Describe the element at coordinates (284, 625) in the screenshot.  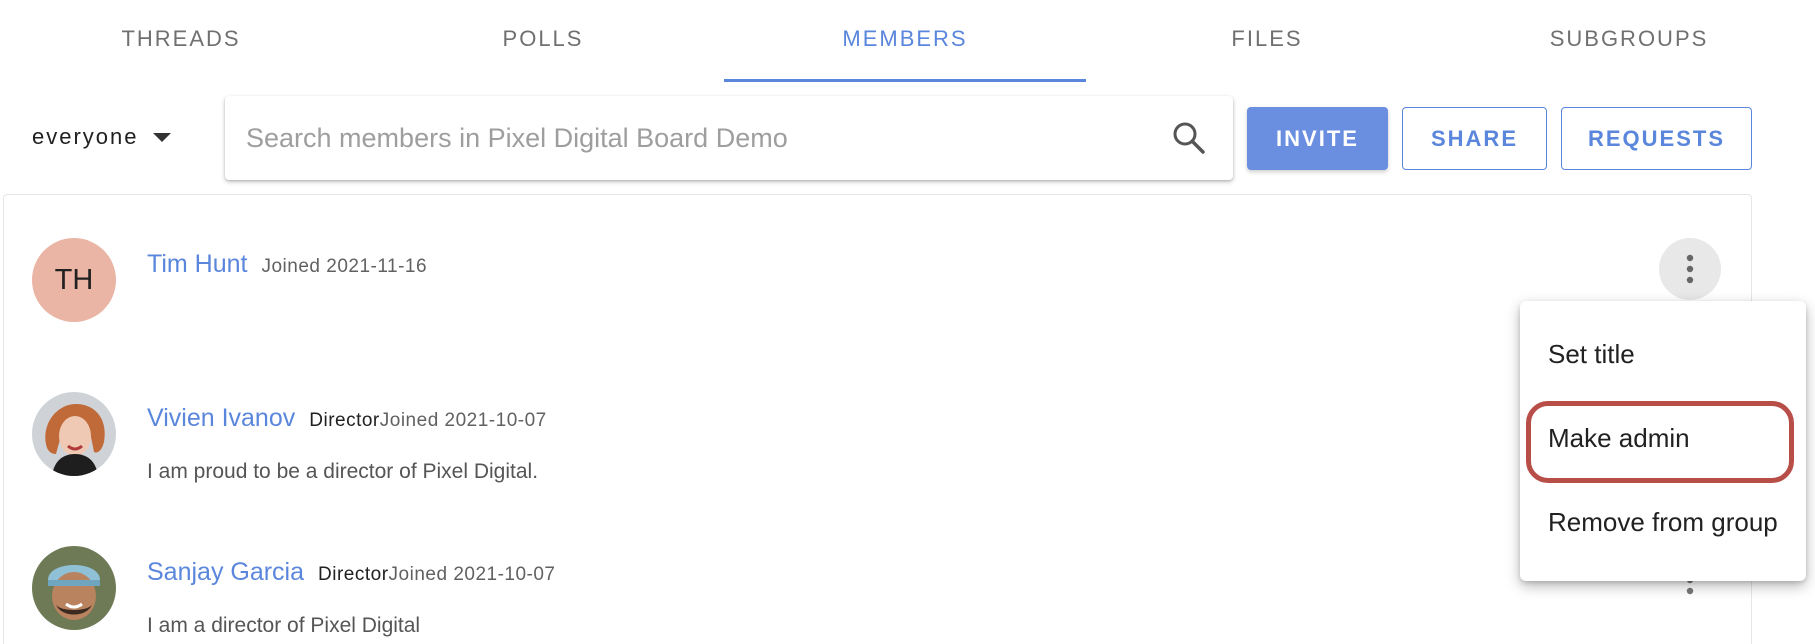
I see `member-bio: I am a director of Pixel Digital` at that location.